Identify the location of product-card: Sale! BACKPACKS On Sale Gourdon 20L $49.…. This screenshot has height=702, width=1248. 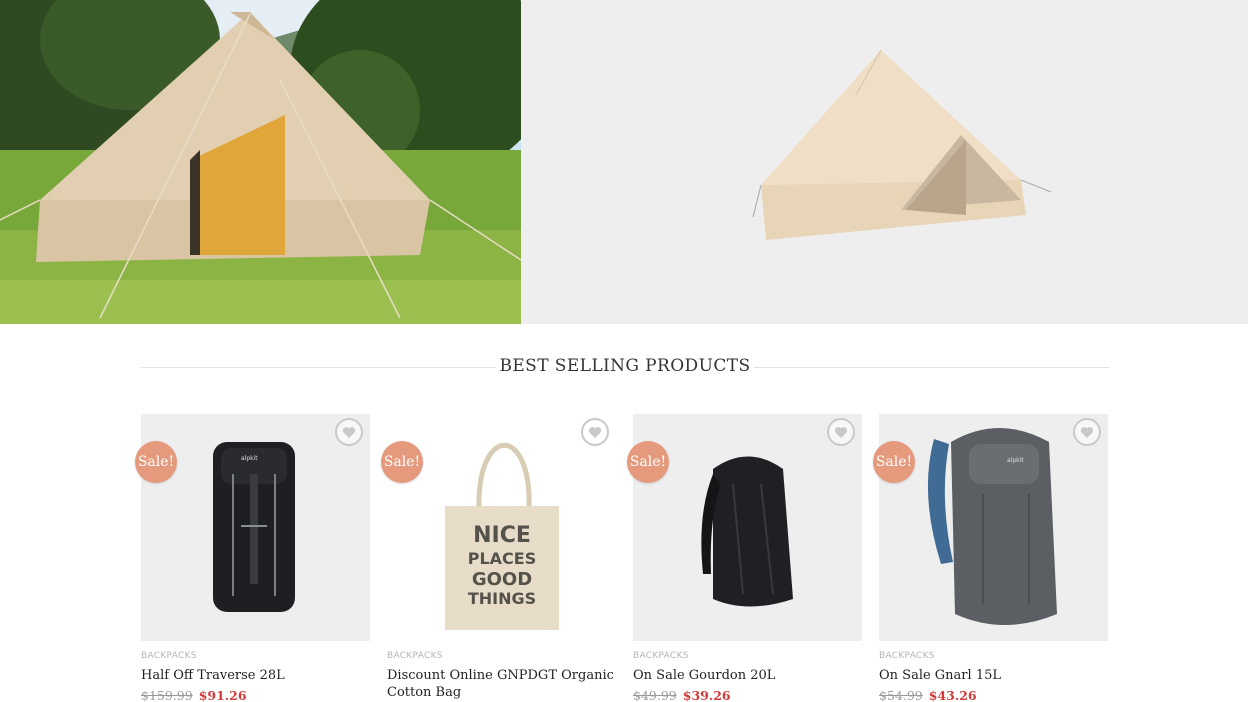
(744, 558).